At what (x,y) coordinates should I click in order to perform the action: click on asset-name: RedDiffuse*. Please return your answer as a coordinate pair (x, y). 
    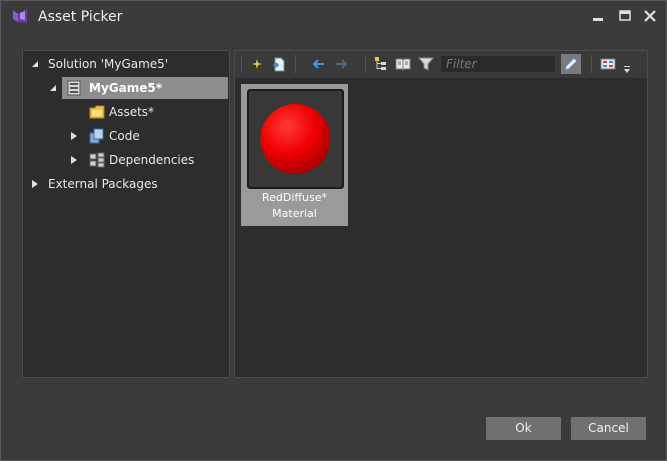
    Looking at the image, I should click on (294, 197).